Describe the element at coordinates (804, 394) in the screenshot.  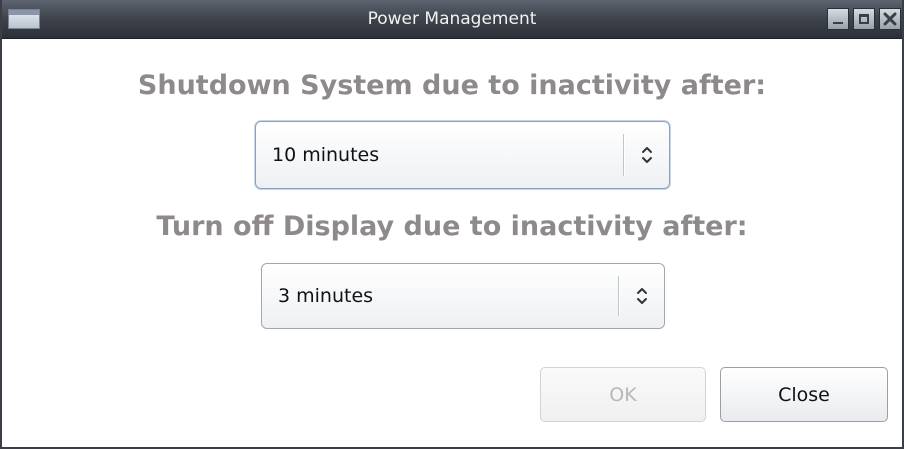
I see `close-button: Close` at that location.